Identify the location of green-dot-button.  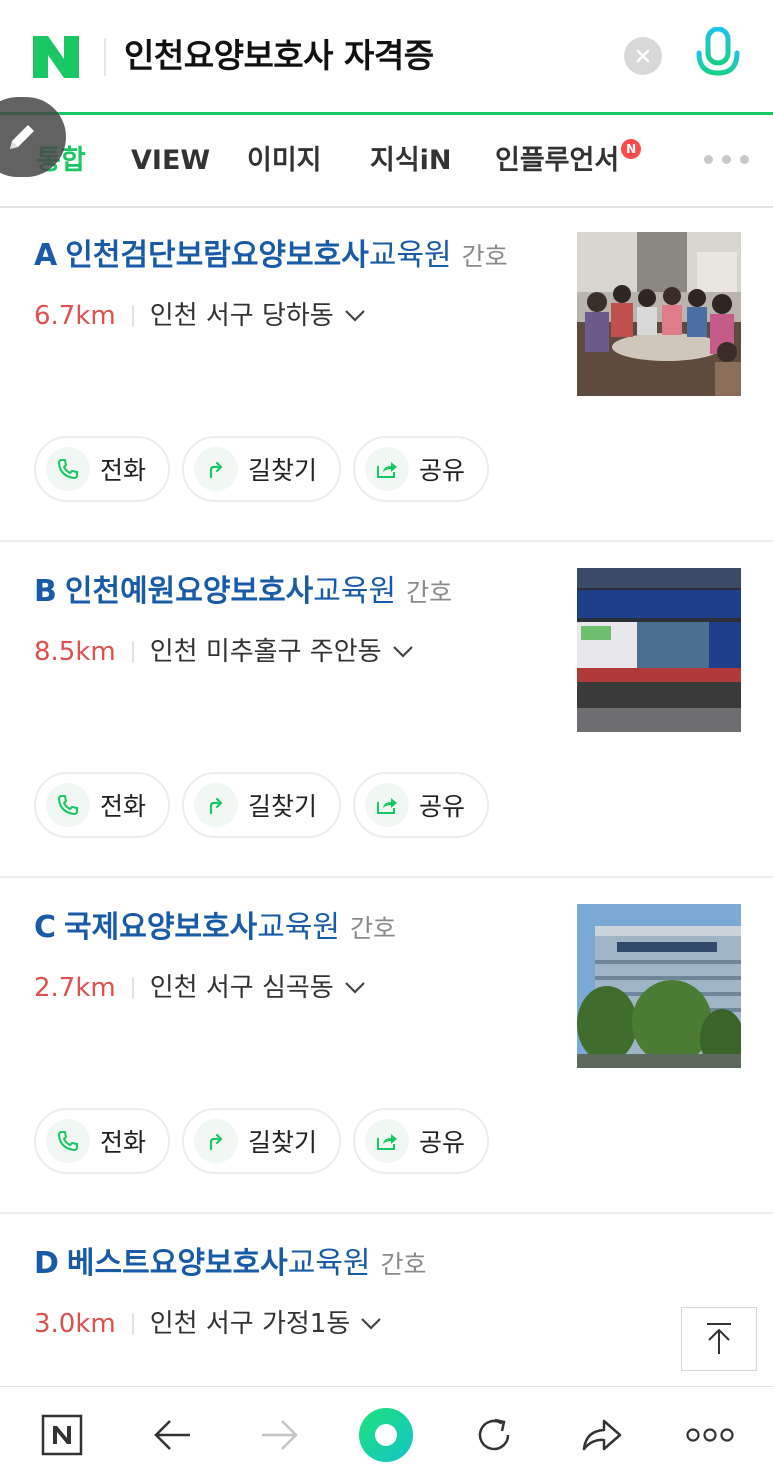
(386, 1435).